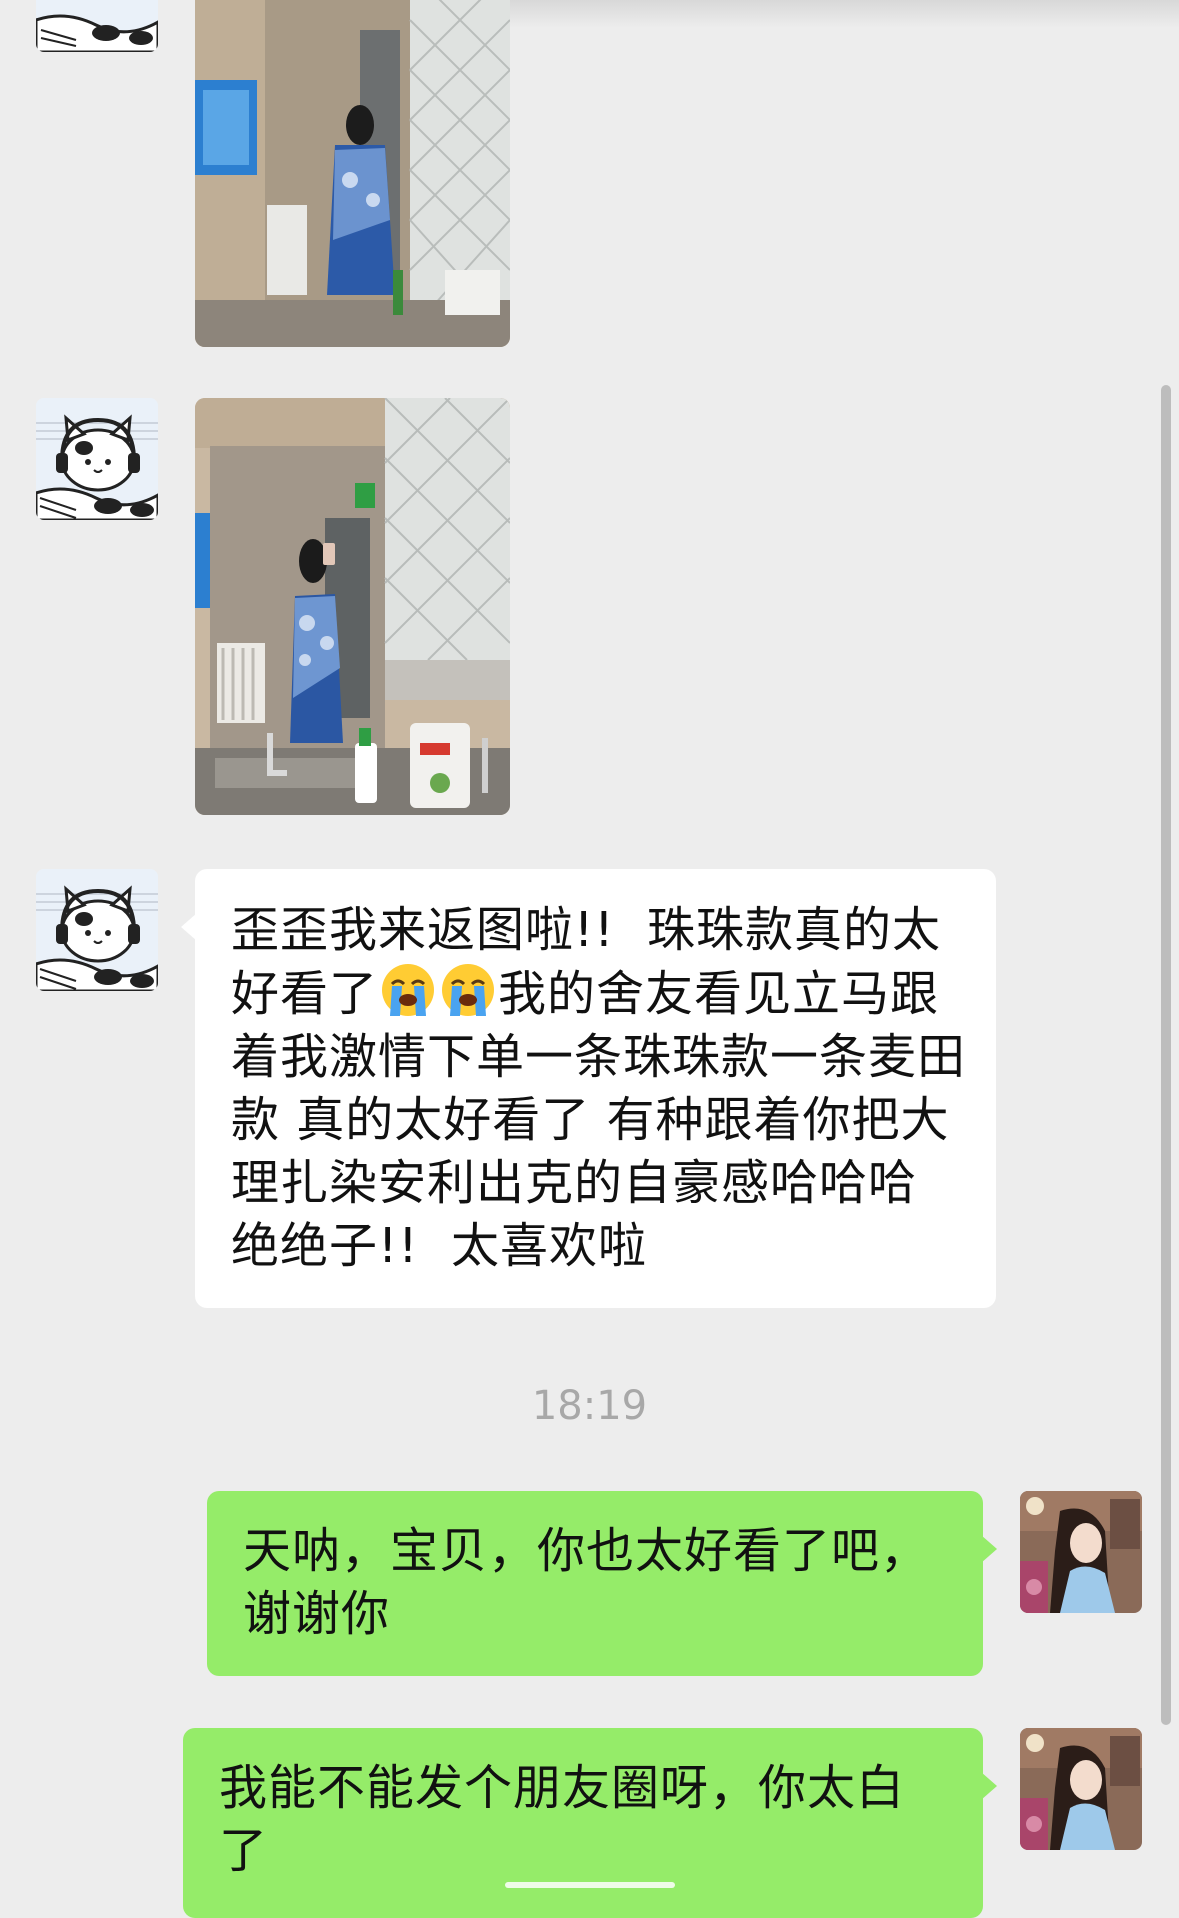 This screenshot has height=1918, width=1179. I want to click on message-text: 天呐，宝贝，你也太好看了吧，谢谢你, so click(586, 1582).